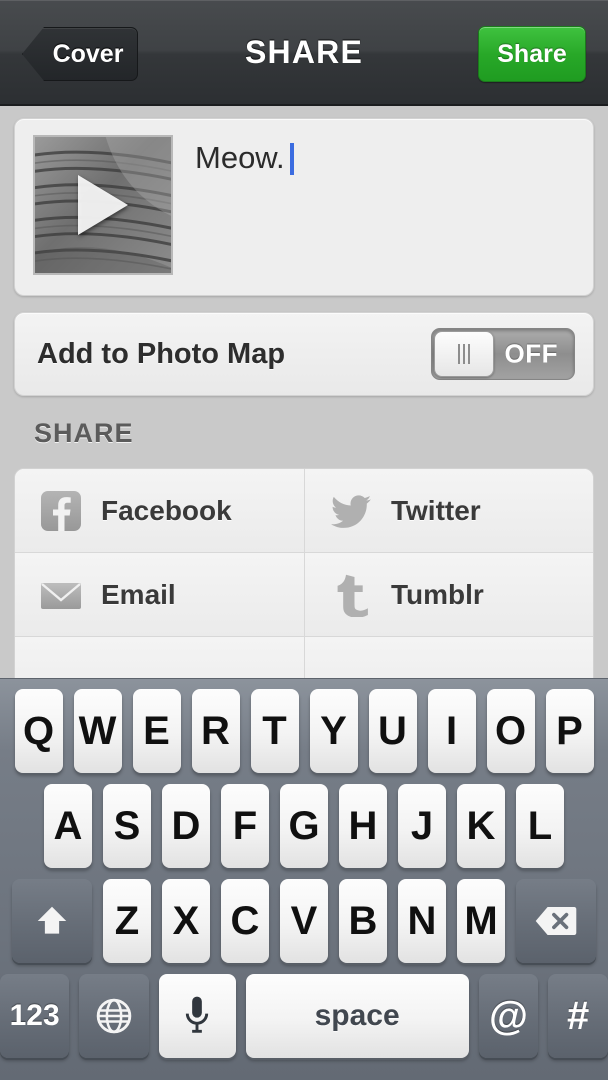 The height and width of the screenshot is (1080, 608). I want to click on share-option-label: Twitter, so click(436, 510).